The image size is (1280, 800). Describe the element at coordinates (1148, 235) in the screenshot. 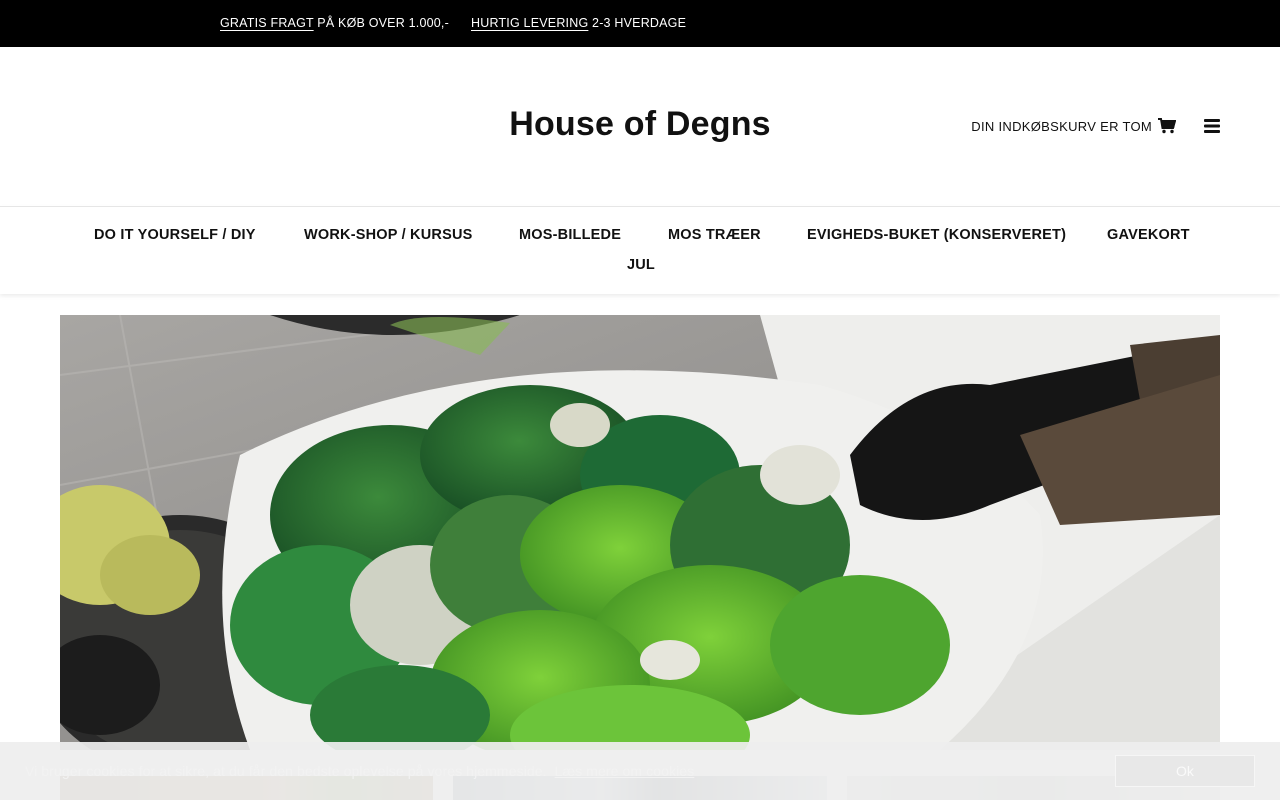

I see `nav-item-gavekort: GAVEKORT` at that location.